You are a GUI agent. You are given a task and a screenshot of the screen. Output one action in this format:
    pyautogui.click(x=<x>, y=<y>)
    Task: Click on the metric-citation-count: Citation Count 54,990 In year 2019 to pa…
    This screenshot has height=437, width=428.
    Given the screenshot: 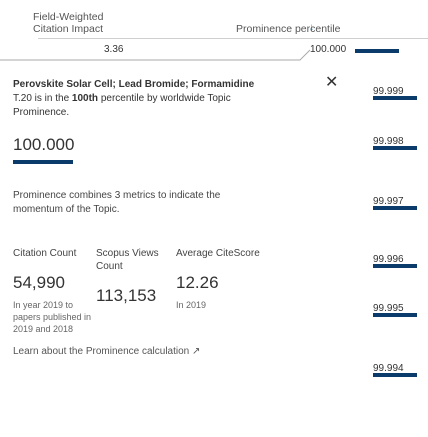 What is the action you would take?
    pyautogui.click(x=58, y=291)
    